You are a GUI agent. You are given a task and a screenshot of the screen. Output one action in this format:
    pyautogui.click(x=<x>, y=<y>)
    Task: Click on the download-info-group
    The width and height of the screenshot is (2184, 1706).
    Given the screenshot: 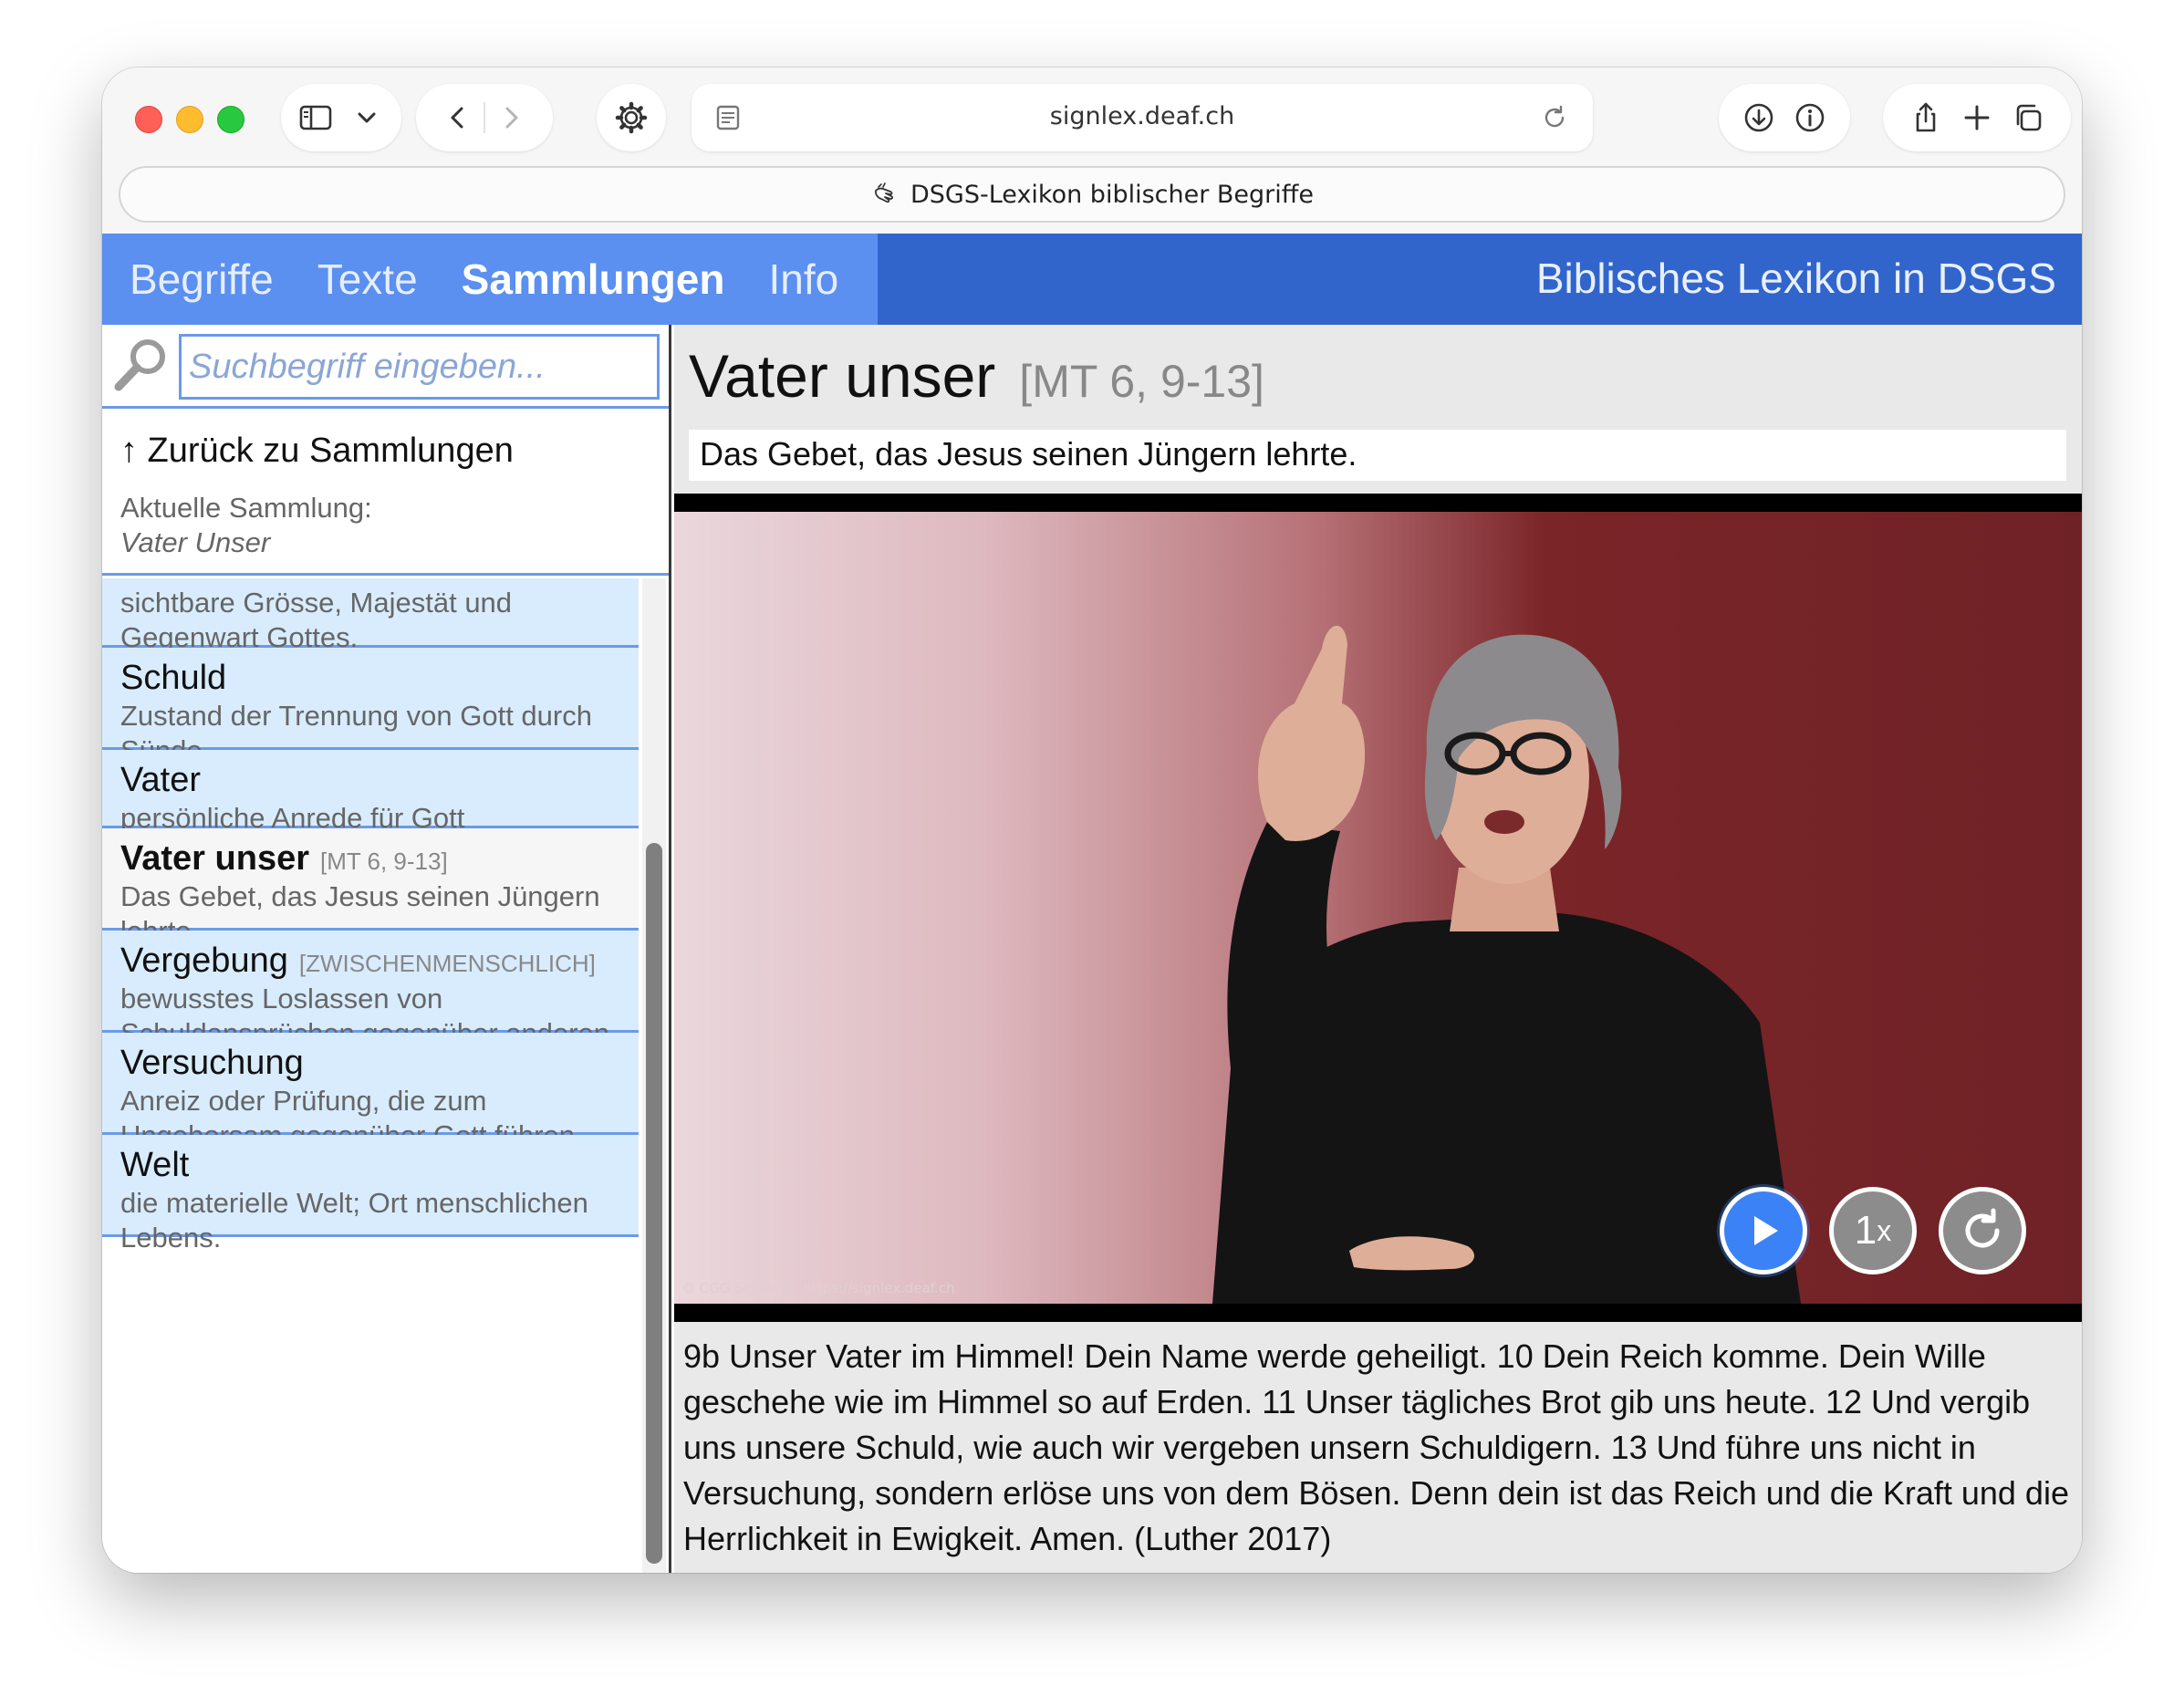 What is the action you would take?
    pyautogui.click(x=1784, y=117)
    